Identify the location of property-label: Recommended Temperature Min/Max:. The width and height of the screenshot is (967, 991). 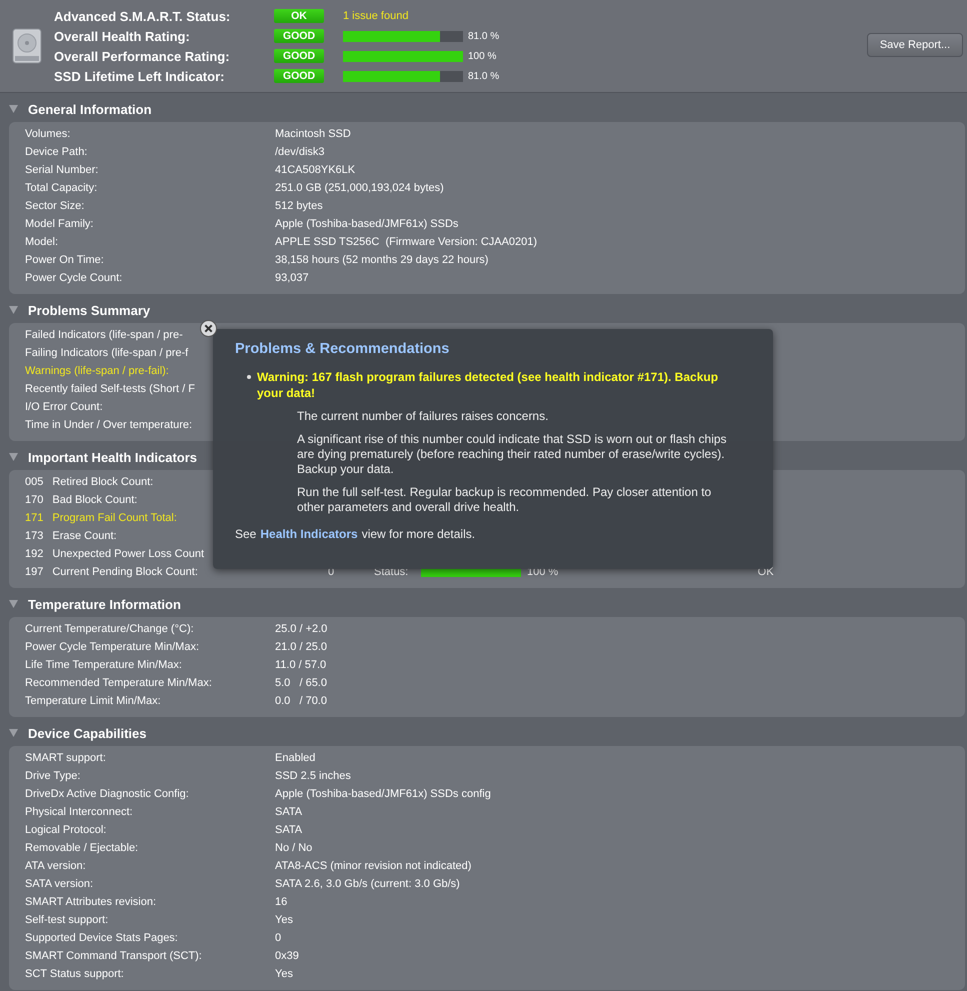
(118, 683).